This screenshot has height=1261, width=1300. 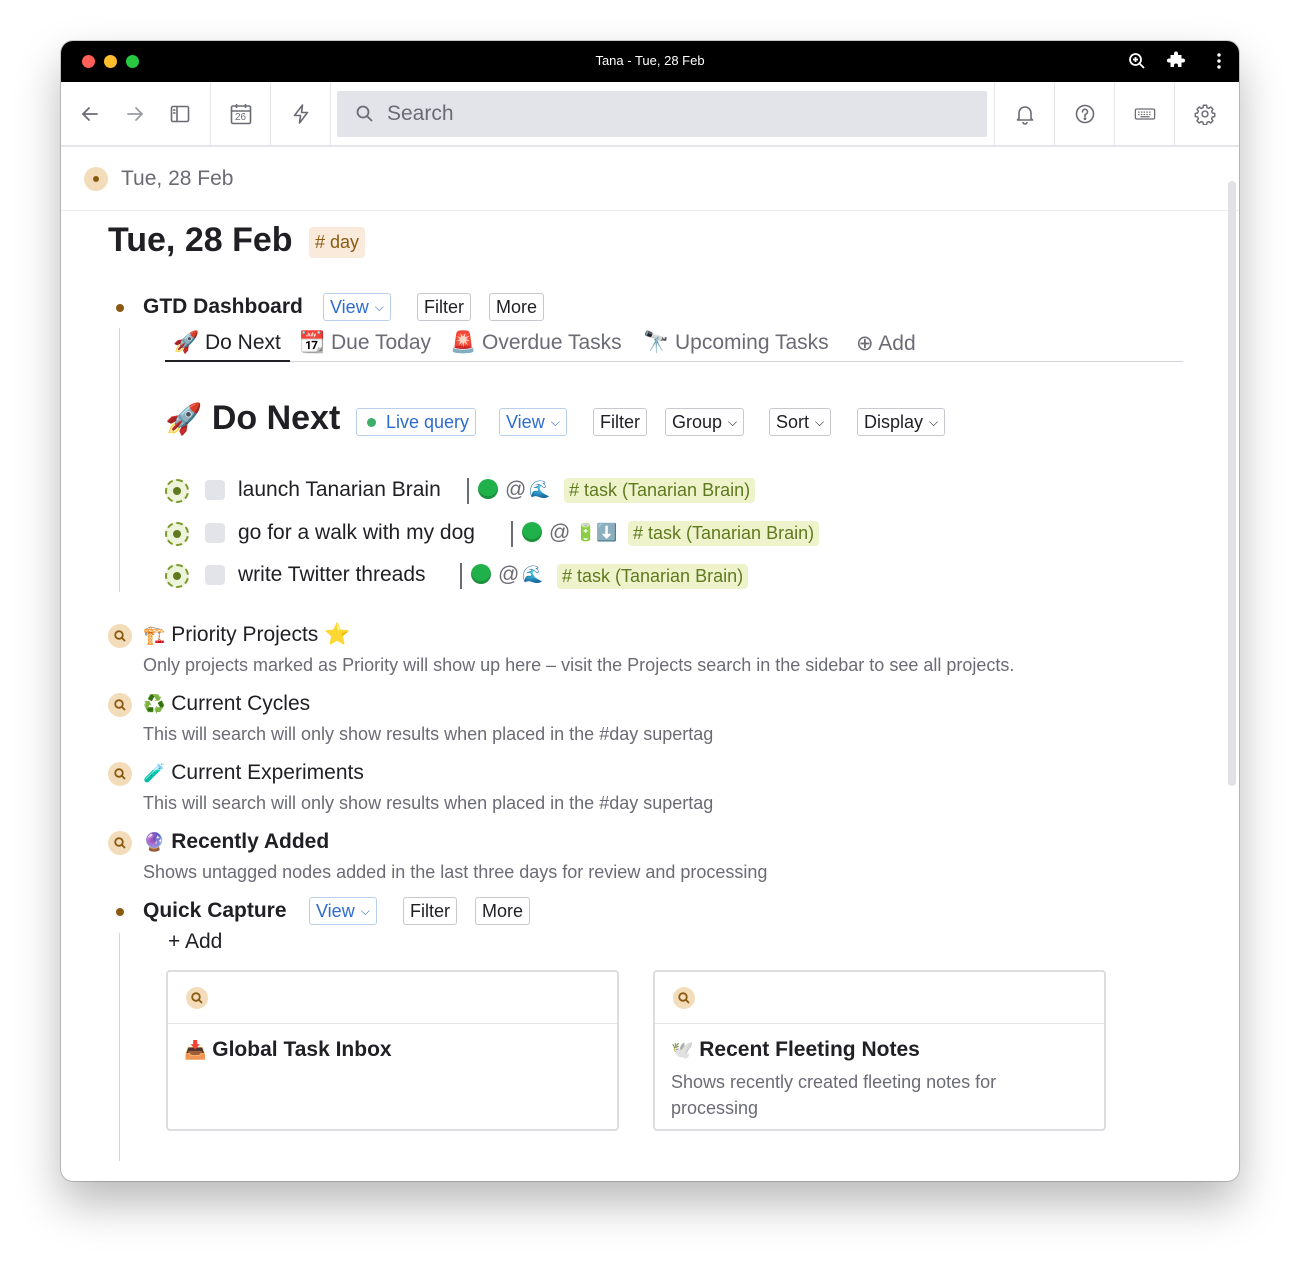 I want to click on card-title: 📥 Global Task Inbox, so click(x=288, y=1050).